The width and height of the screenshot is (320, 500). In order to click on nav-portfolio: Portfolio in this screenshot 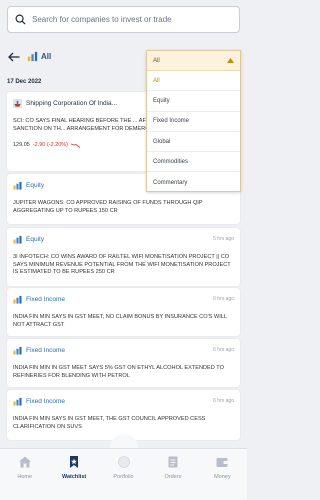, I will do `click(123, 474)`.